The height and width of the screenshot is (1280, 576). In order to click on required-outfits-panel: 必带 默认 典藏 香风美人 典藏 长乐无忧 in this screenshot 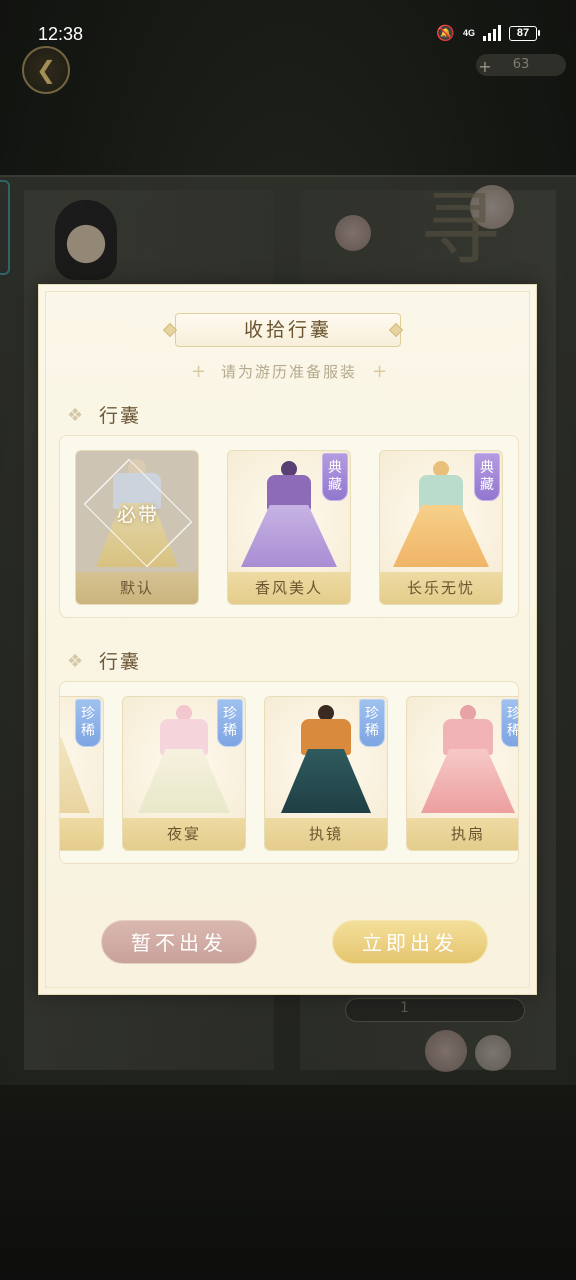, I will do `click(289, 526)`.